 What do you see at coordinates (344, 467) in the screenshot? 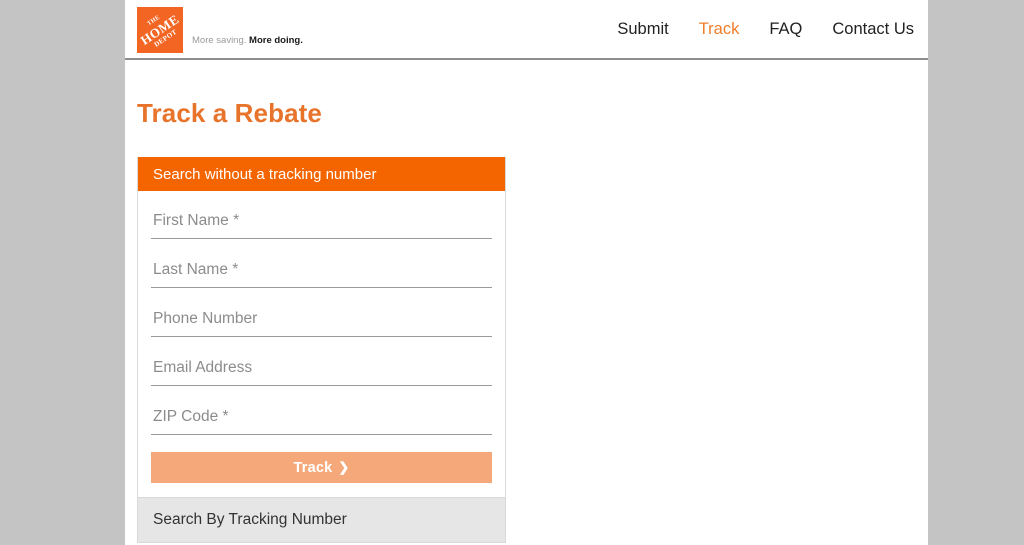
I see `chevron-right-icon: ❯` at bounding box center [344, 467].